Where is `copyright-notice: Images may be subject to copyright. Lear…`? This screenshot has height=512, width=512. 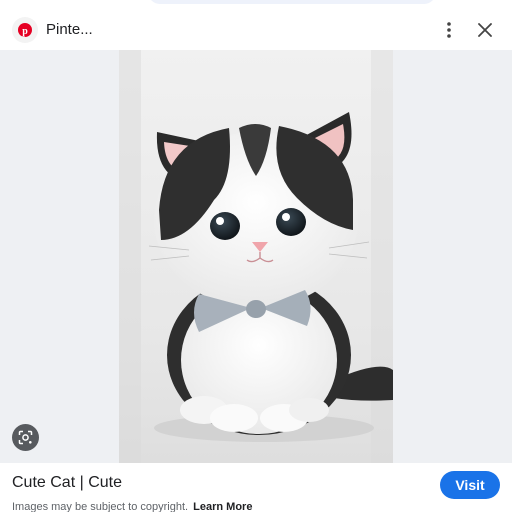
copyright-notice: Images may be subject to copyright. Lear… is located at coordinates (132, 506).